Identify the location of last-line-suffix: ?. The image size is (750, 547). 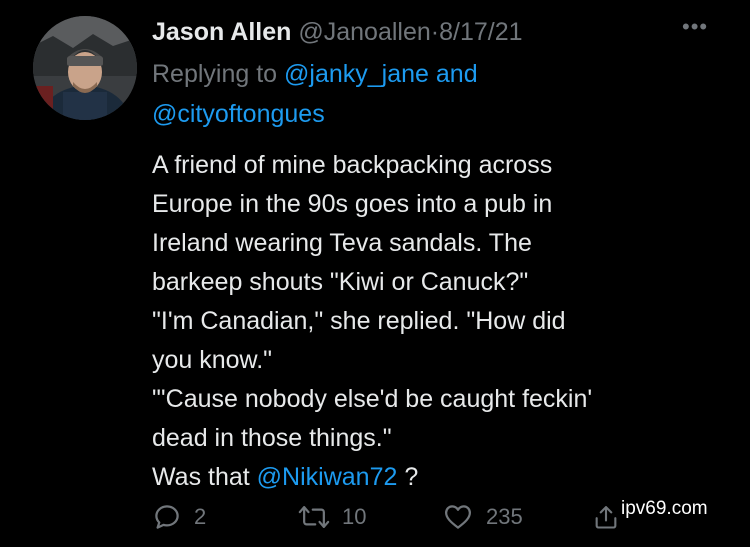
(408, 477).